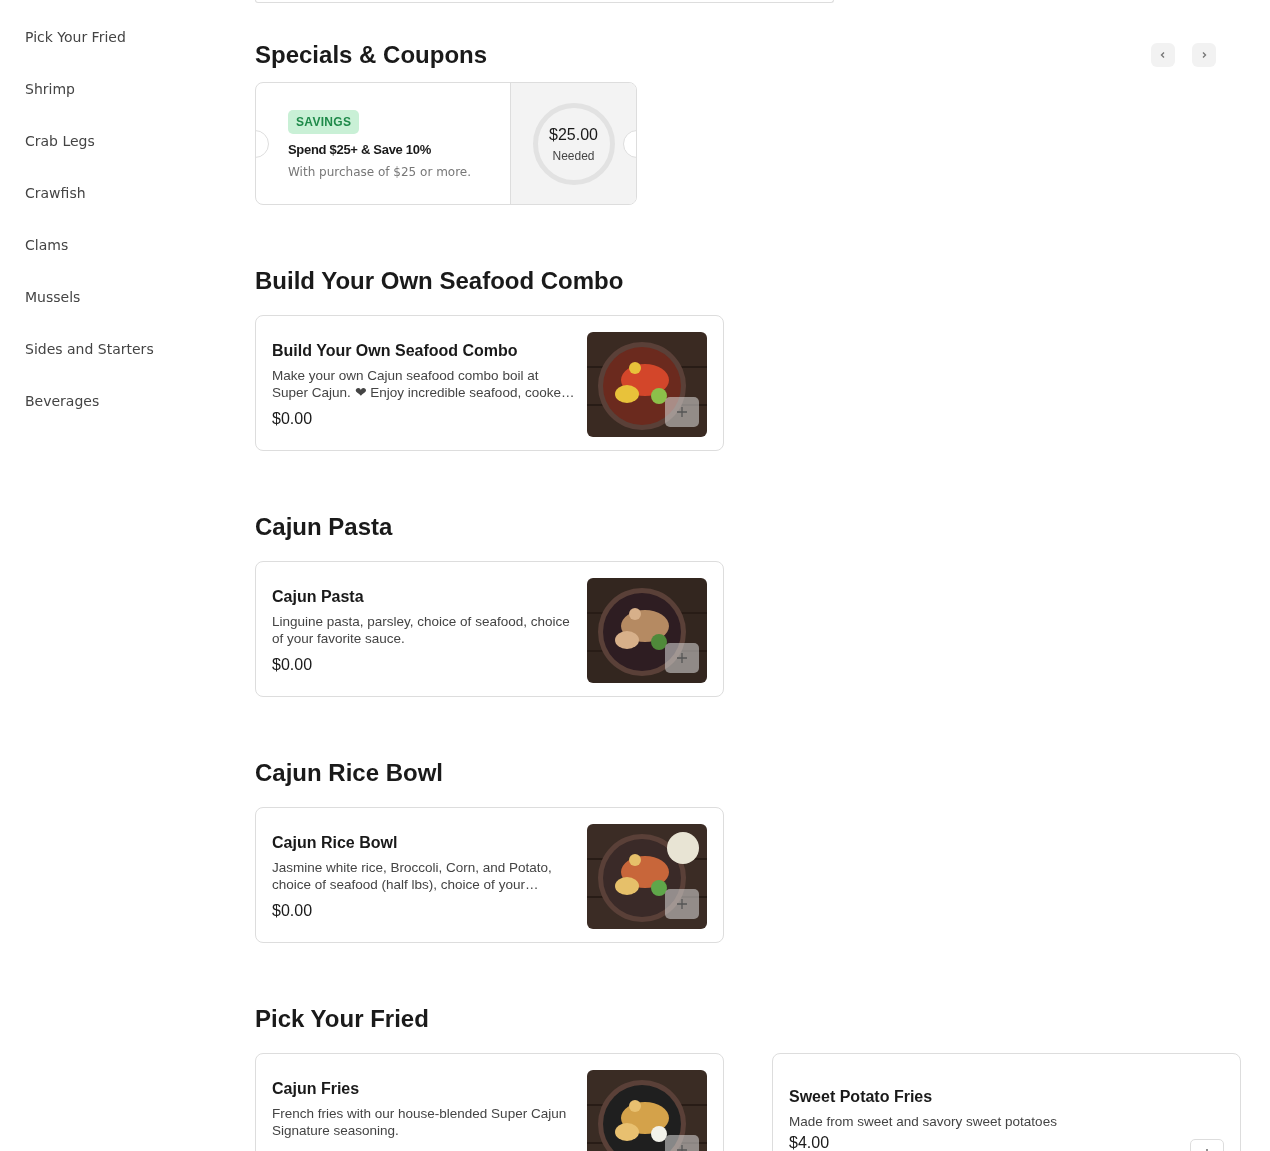 This screenshot has height=1151, width=1270. What do you see at coordinates (324, 122) in the screenshot?
I see `savings-tag: SAVINGS` at bounding box center [324, 122].